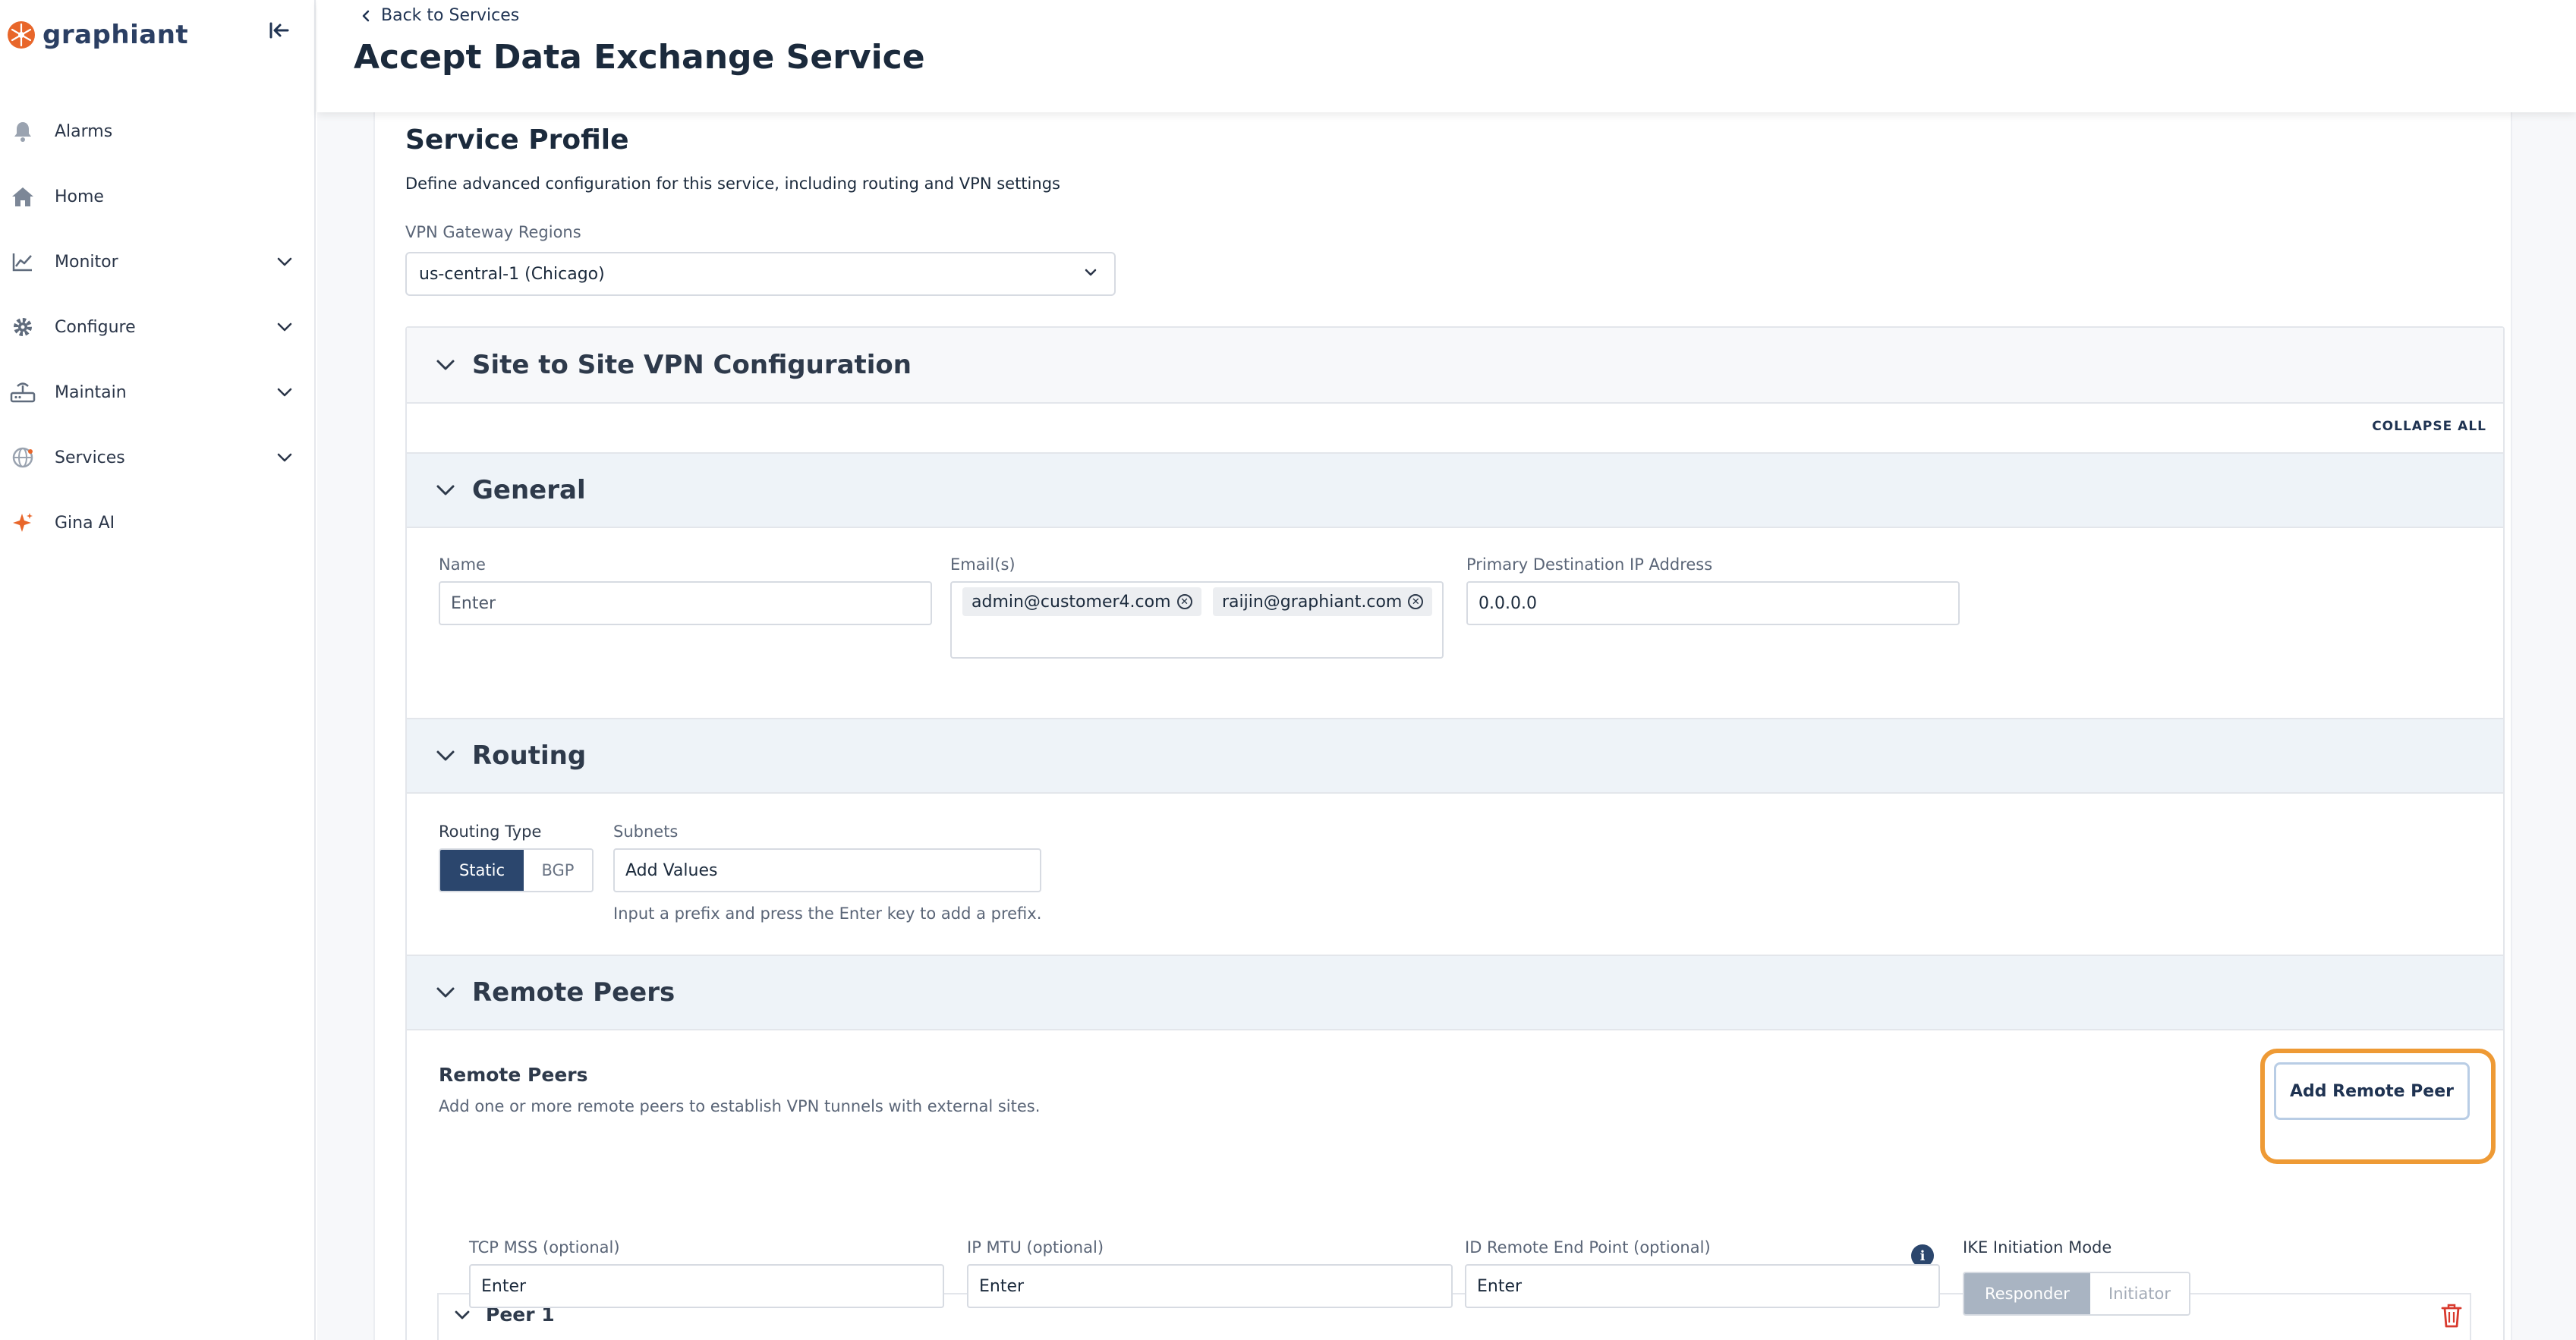 The image size is (2576, 1340). I want to click on sidebar-item-configure: Configure, so click(158, 327).